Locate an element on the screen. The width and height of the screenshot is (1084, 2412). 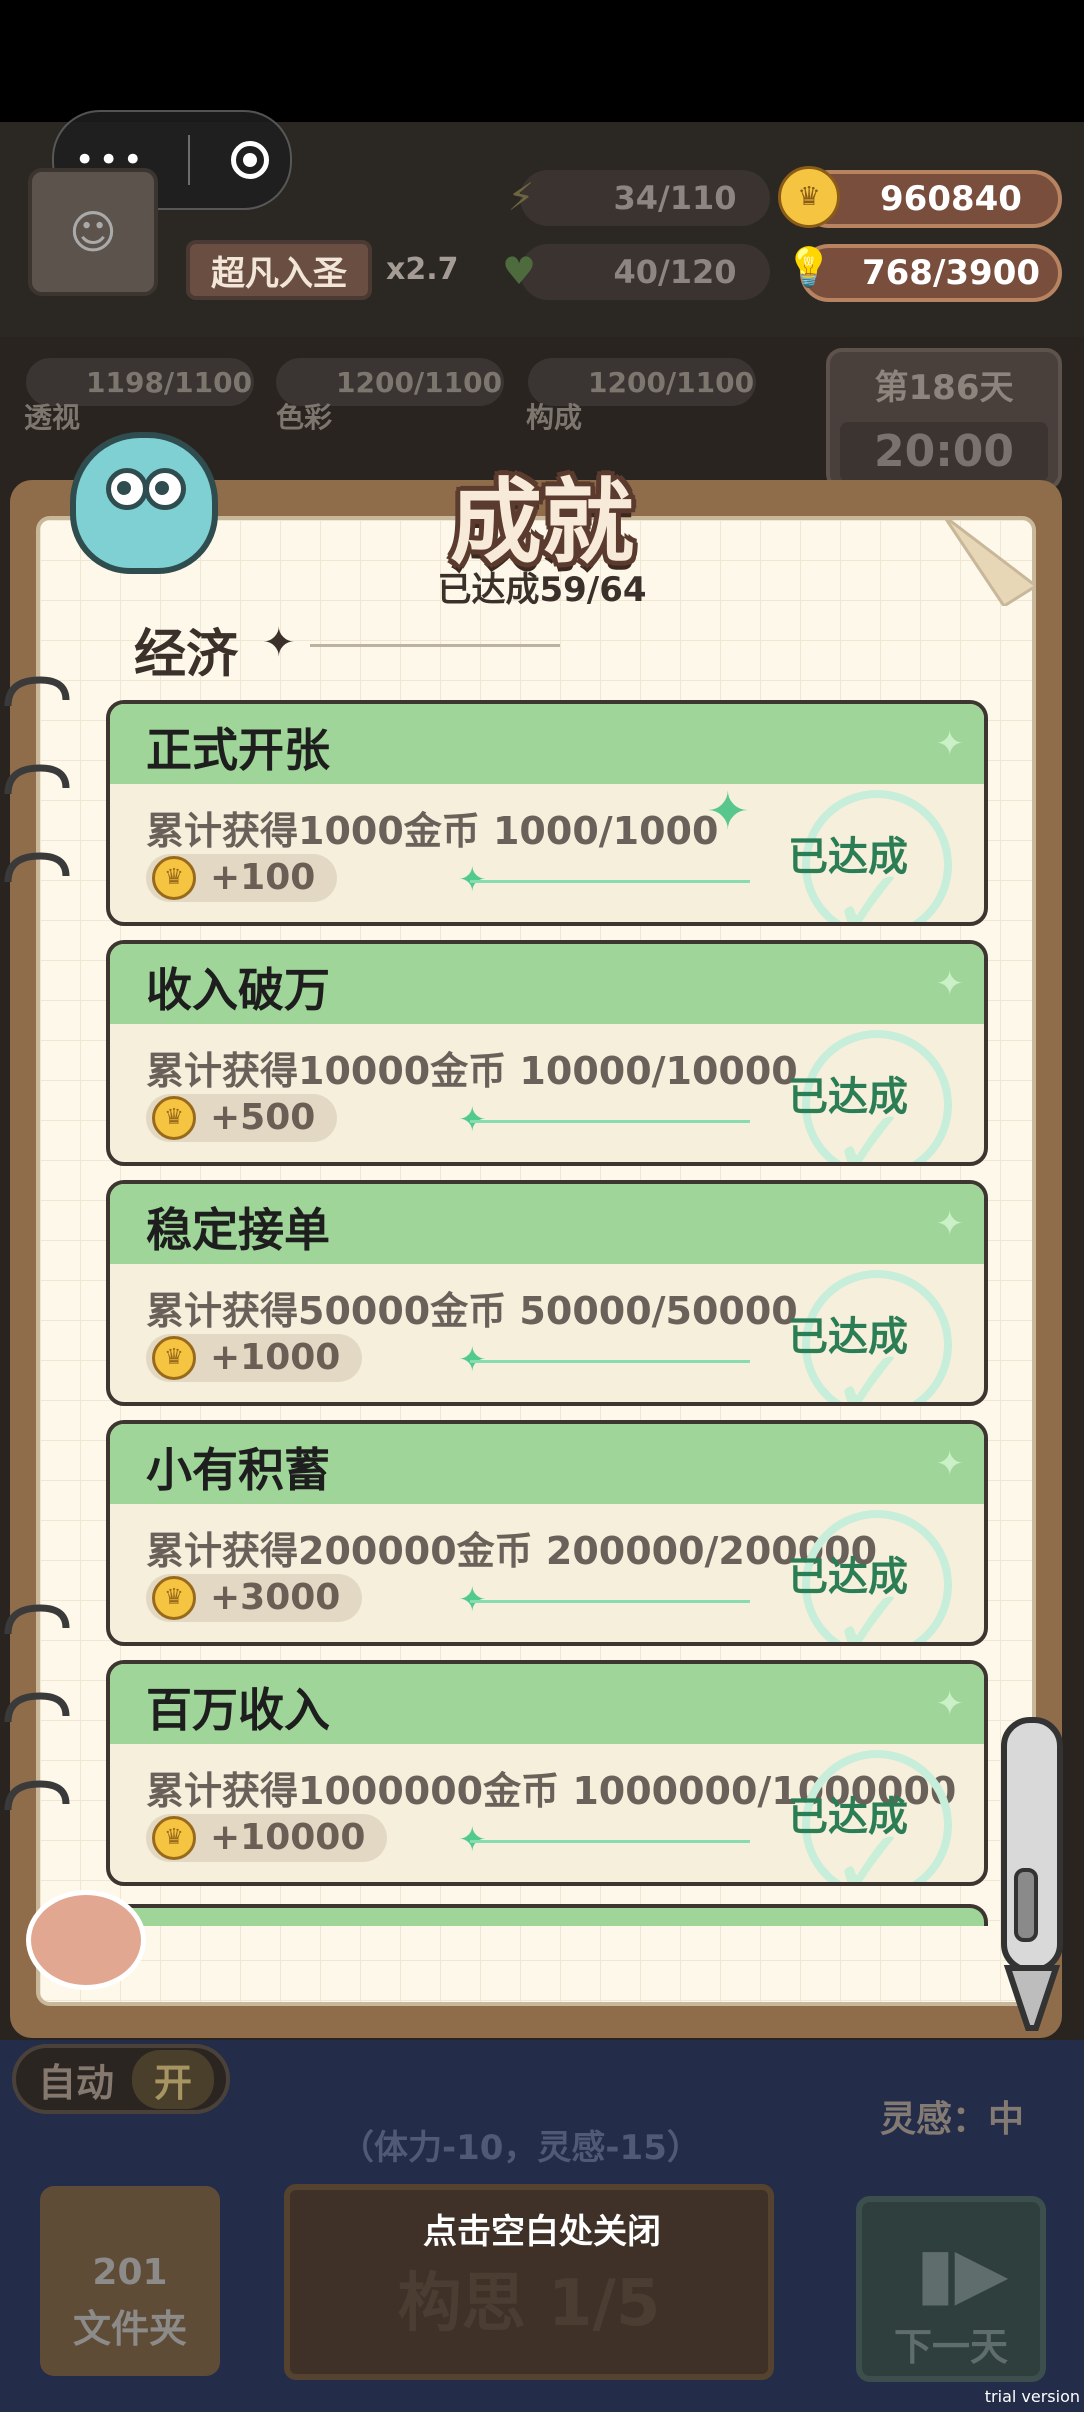
reward-chip: ♛ +3000 is located at coordinates (254, 1598).